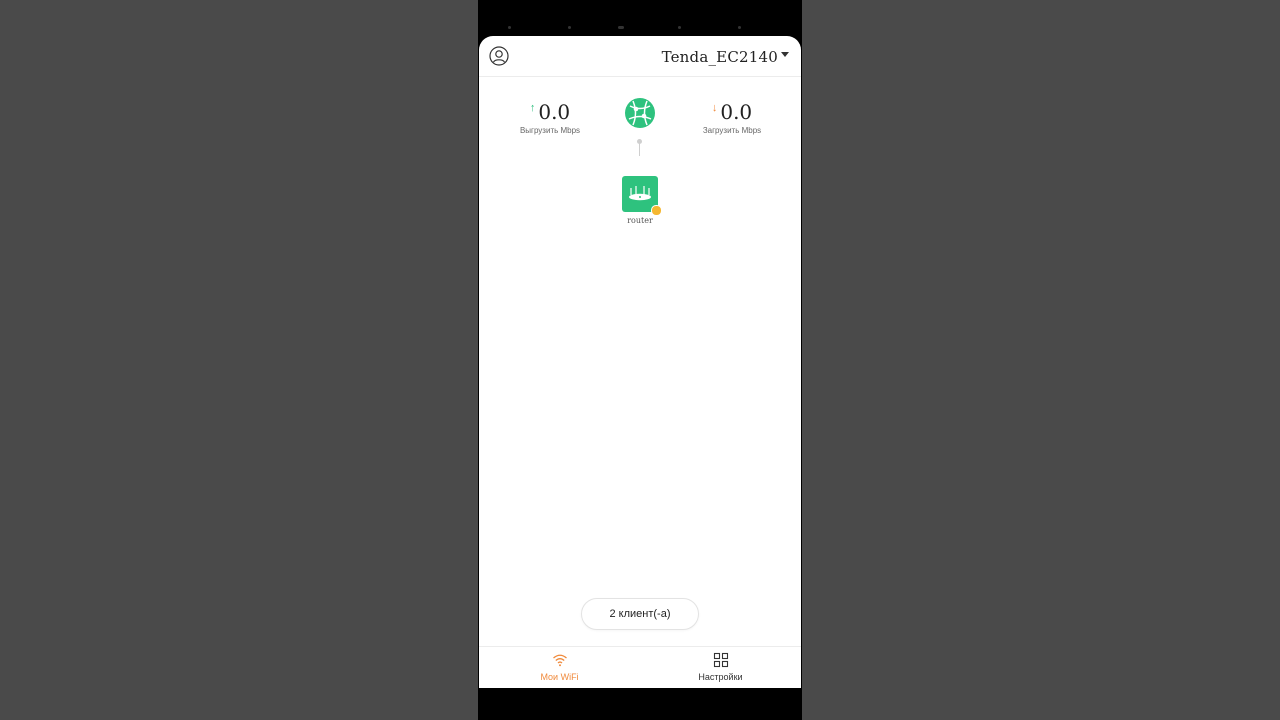 The width and height of the screenshot is (1280, 720). I want to click on connection-line, so click(639, 148).